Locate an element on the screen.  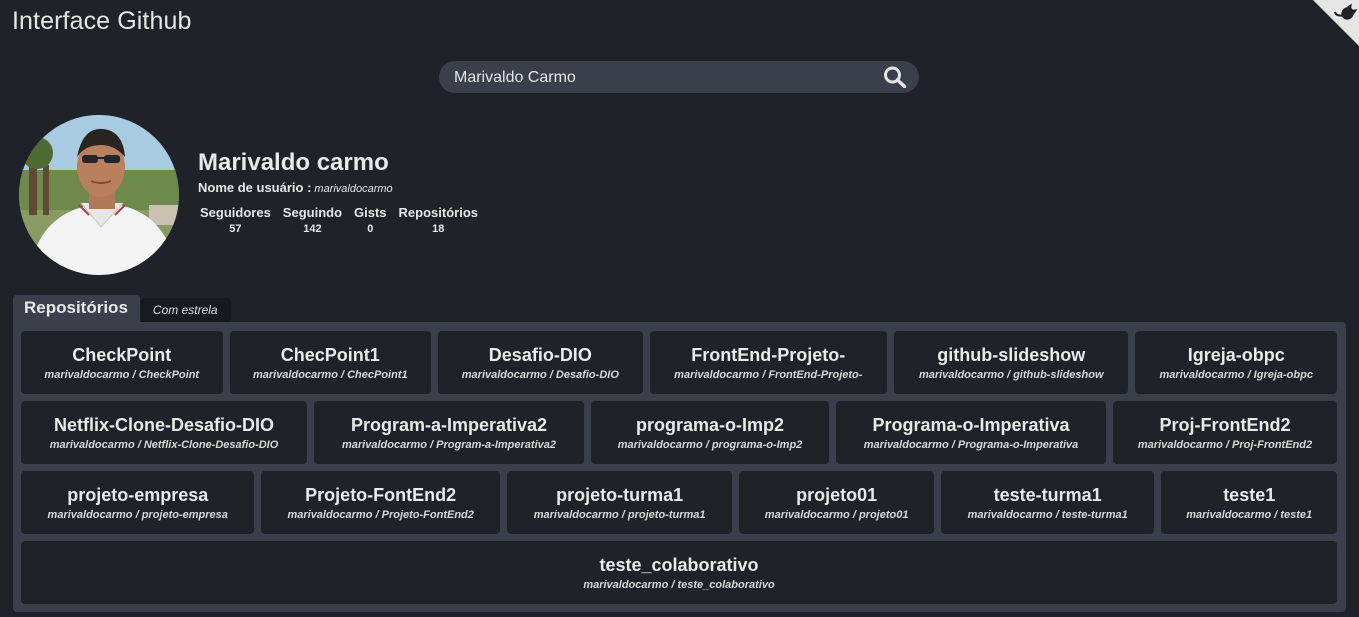
repo-name: Proj-FrontEnd2 is located at coordinates (1225, 424).